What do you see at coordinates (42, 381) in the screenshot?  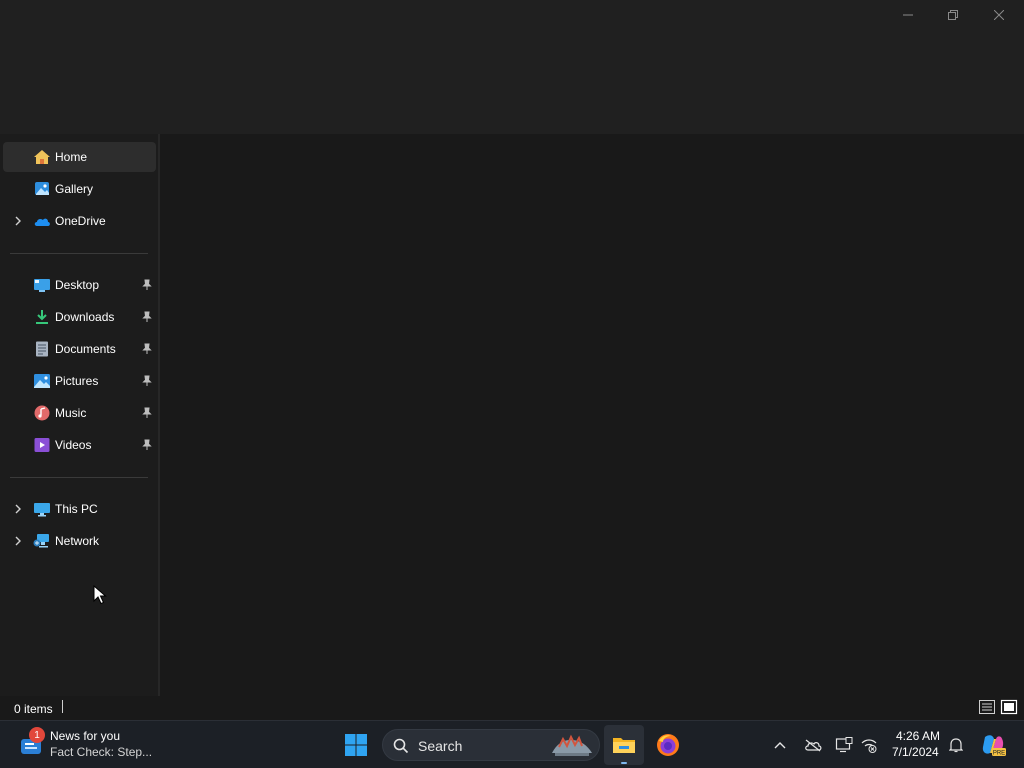 I see `pictures-icon` at bounding box center [42, 381].